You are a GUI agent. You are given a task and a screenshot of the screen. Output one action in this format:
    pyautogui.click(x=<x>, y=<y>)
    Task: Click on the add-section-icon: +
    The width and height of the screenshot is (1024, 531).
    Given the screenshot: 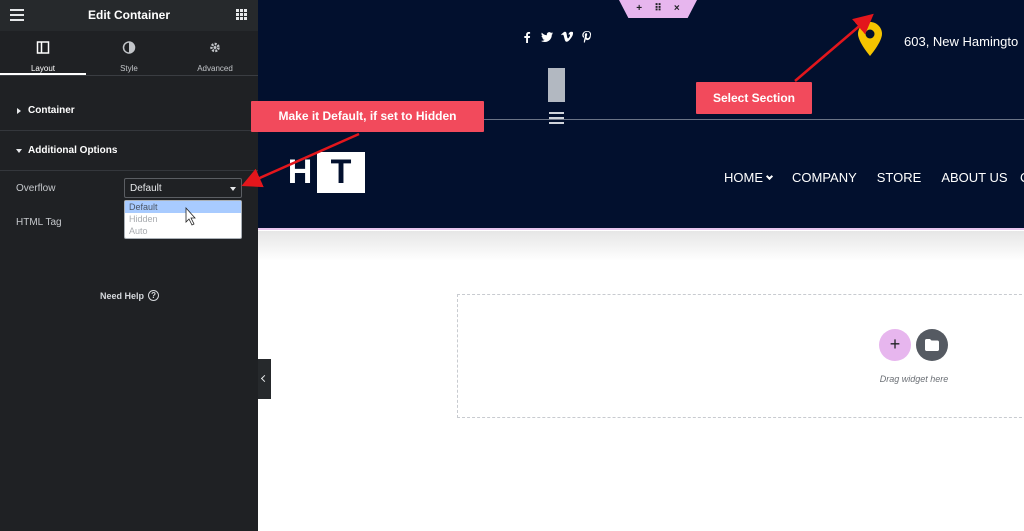 What is the action you would take?
    pyautogui.click(x=639, y=9)
    